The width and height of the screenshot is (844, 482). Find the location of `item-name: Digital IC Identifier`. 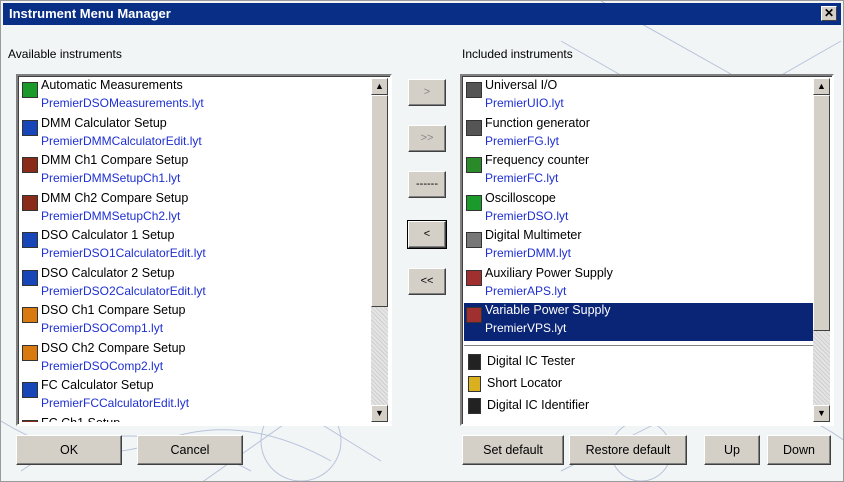

item-name: Digital IC Identifier is located at coordinates (538, 404).